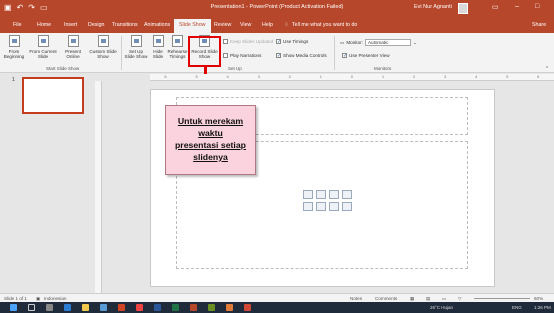 This screenshot has height=313, width=554. Describe the element at coordinates (321, 194) in the screenshot. I see `chart-icon` at that location.